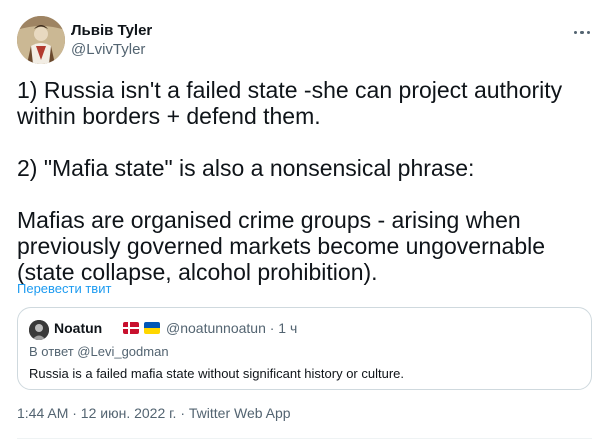 The width and height of the screenshot is (609, 448). What do you see at coordinates (96, 413) in the screenshot?
I see `tweet-timestamp: 1:44 AM · 12 июн. 2022 г.` at bounding box center [96, 413].